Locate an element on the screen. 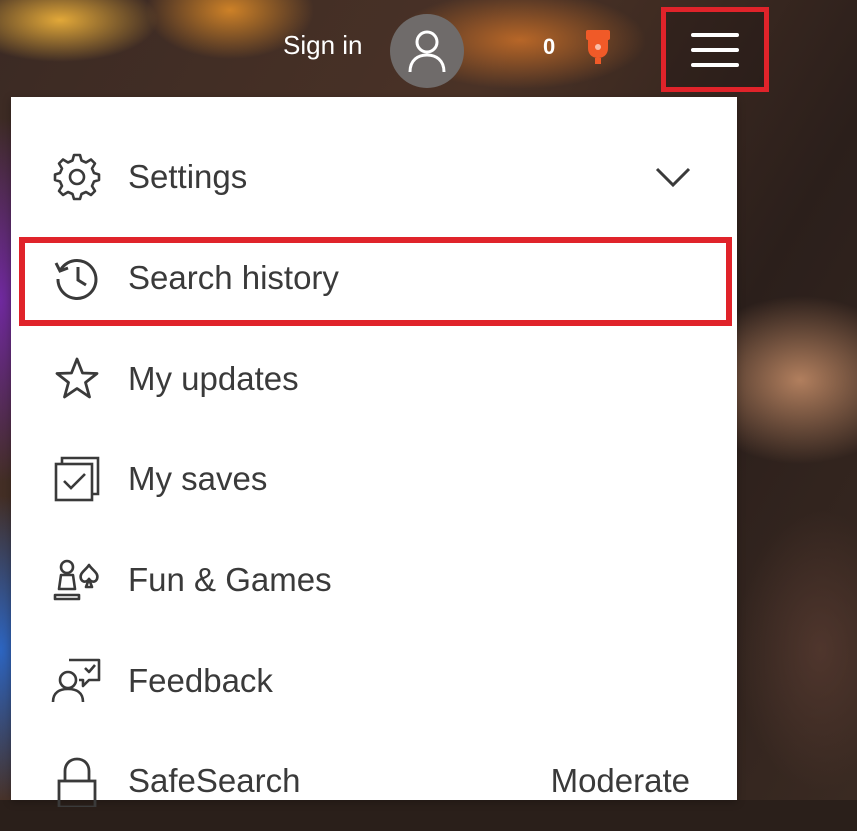 The image size is (857, 831). menu-item-fun-games: Fun & Games is located at coordinates (374, 580).